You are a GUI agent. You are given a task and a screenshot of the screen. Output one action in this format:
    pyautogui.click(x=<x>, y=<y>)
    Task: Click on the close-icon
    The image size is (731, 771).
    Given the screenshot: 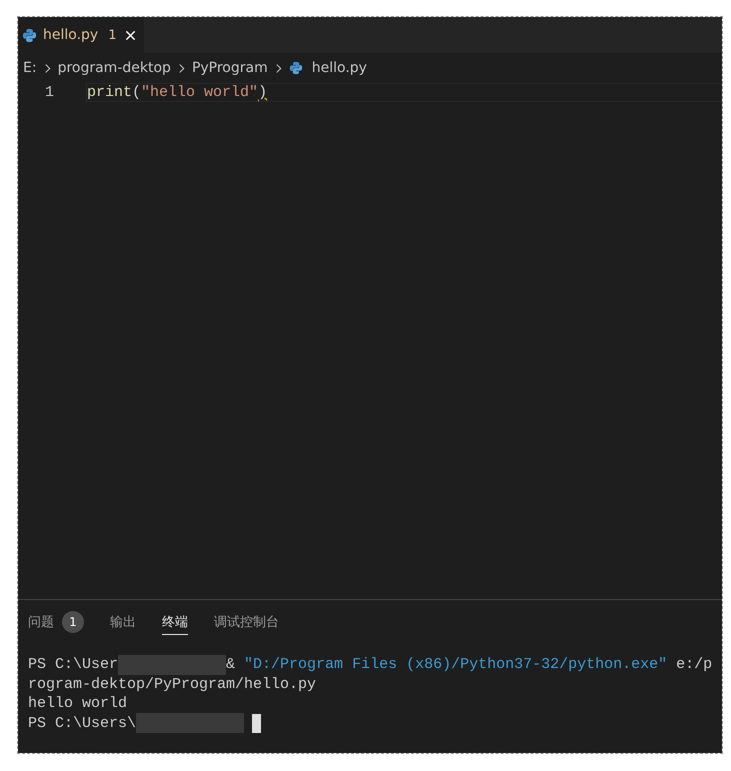 What is the action you would take?
    pyautogui.click(x=130, y=35)
    